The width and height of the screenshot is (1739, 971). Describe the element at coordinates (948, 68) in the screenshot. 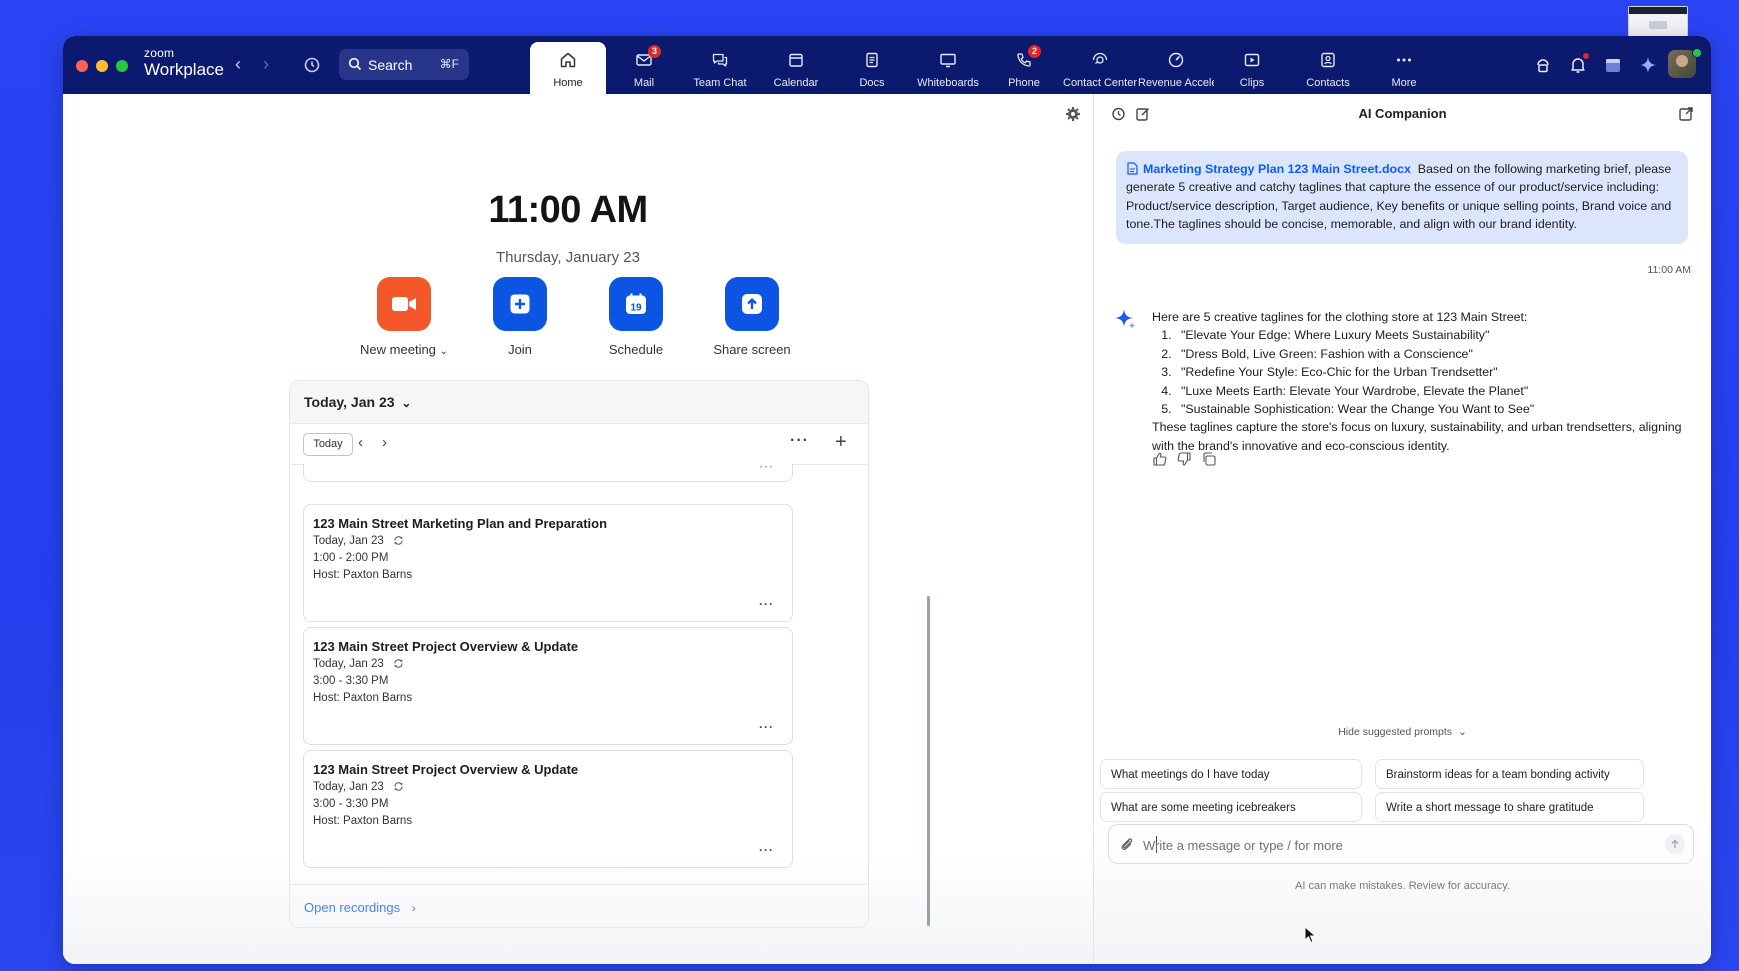

I see `tab-whiteboards: Whiteboards` at that location.